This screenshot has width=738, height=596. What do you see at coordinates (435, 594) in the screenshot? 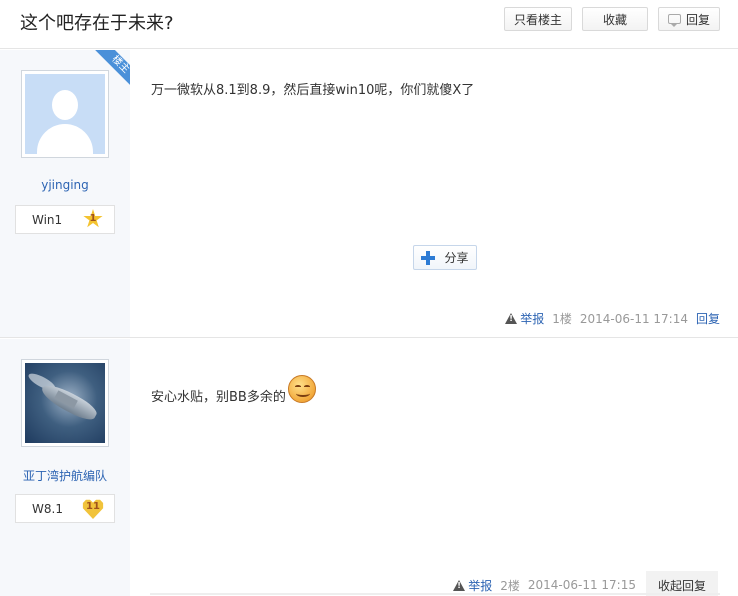
I see `divider` at bounding box center [435, 594].